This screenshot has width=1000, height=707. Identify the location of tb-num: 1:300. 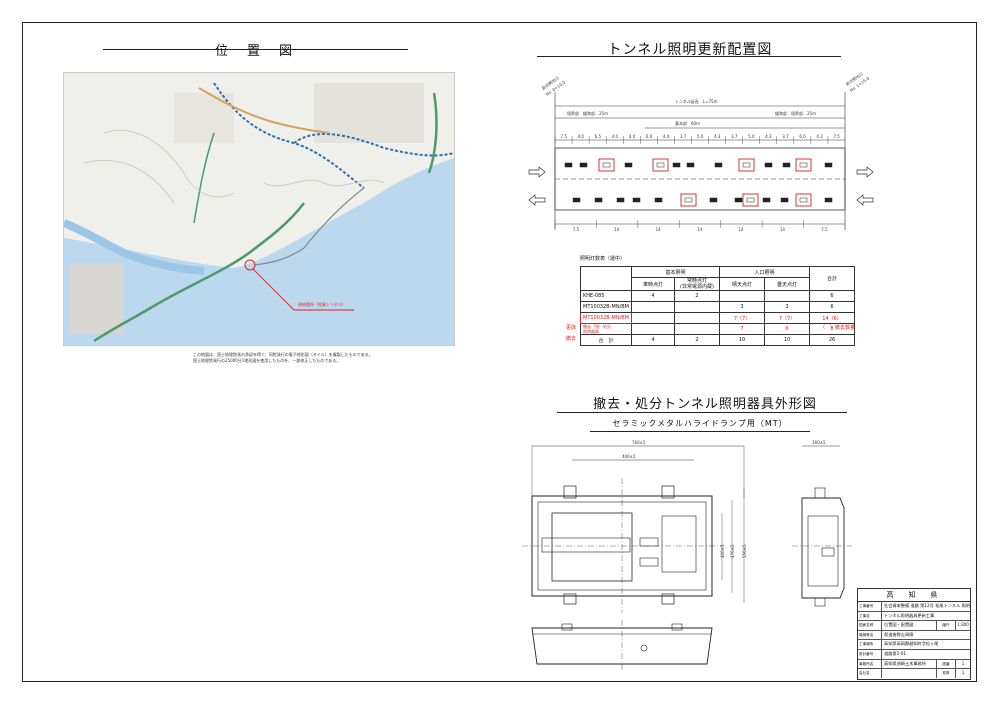
(962, 625).